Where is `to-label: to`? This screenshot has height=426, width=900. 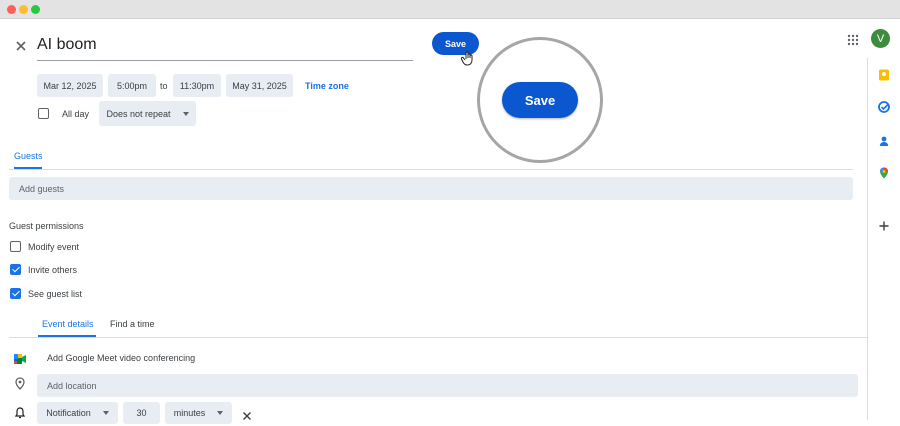 to-label: to is located at coordinates (164, 86).